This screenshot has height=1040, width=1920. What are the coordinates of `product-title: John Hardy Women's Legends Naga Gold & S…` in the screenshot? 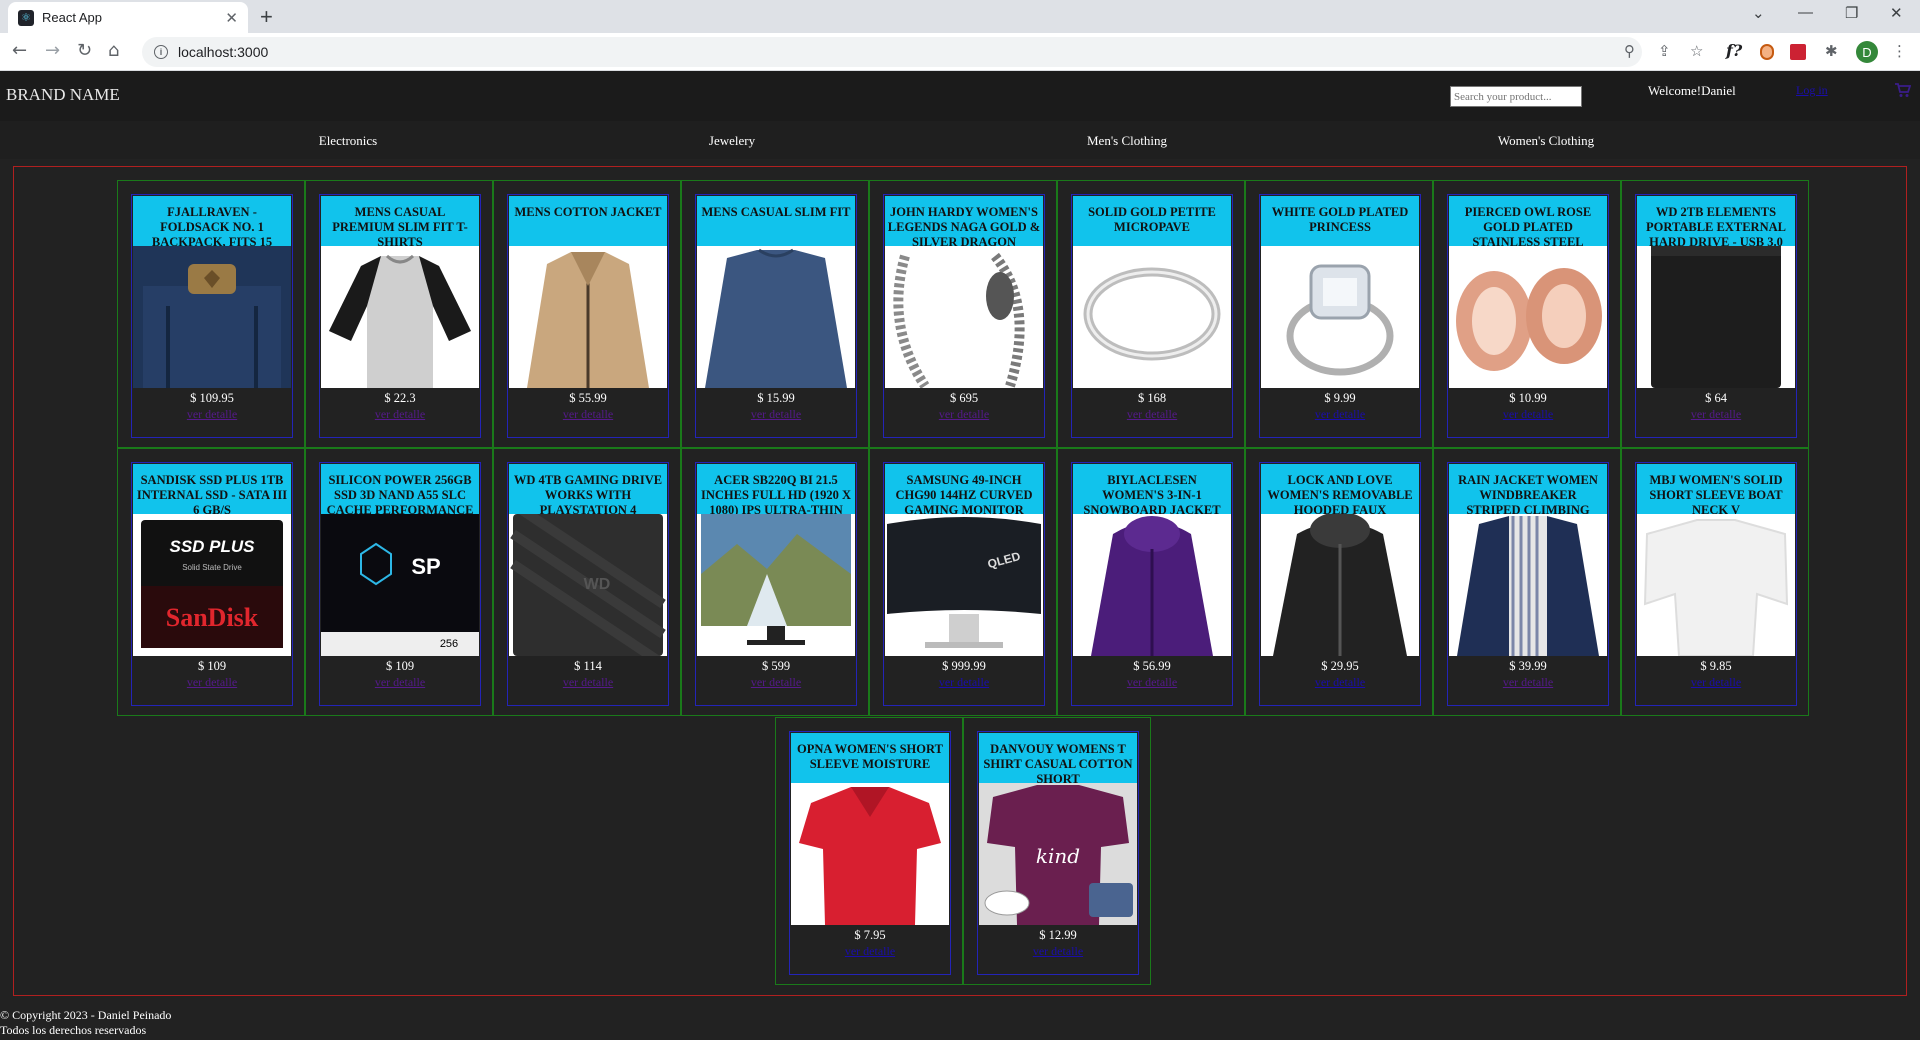 It's located at (964, 221).